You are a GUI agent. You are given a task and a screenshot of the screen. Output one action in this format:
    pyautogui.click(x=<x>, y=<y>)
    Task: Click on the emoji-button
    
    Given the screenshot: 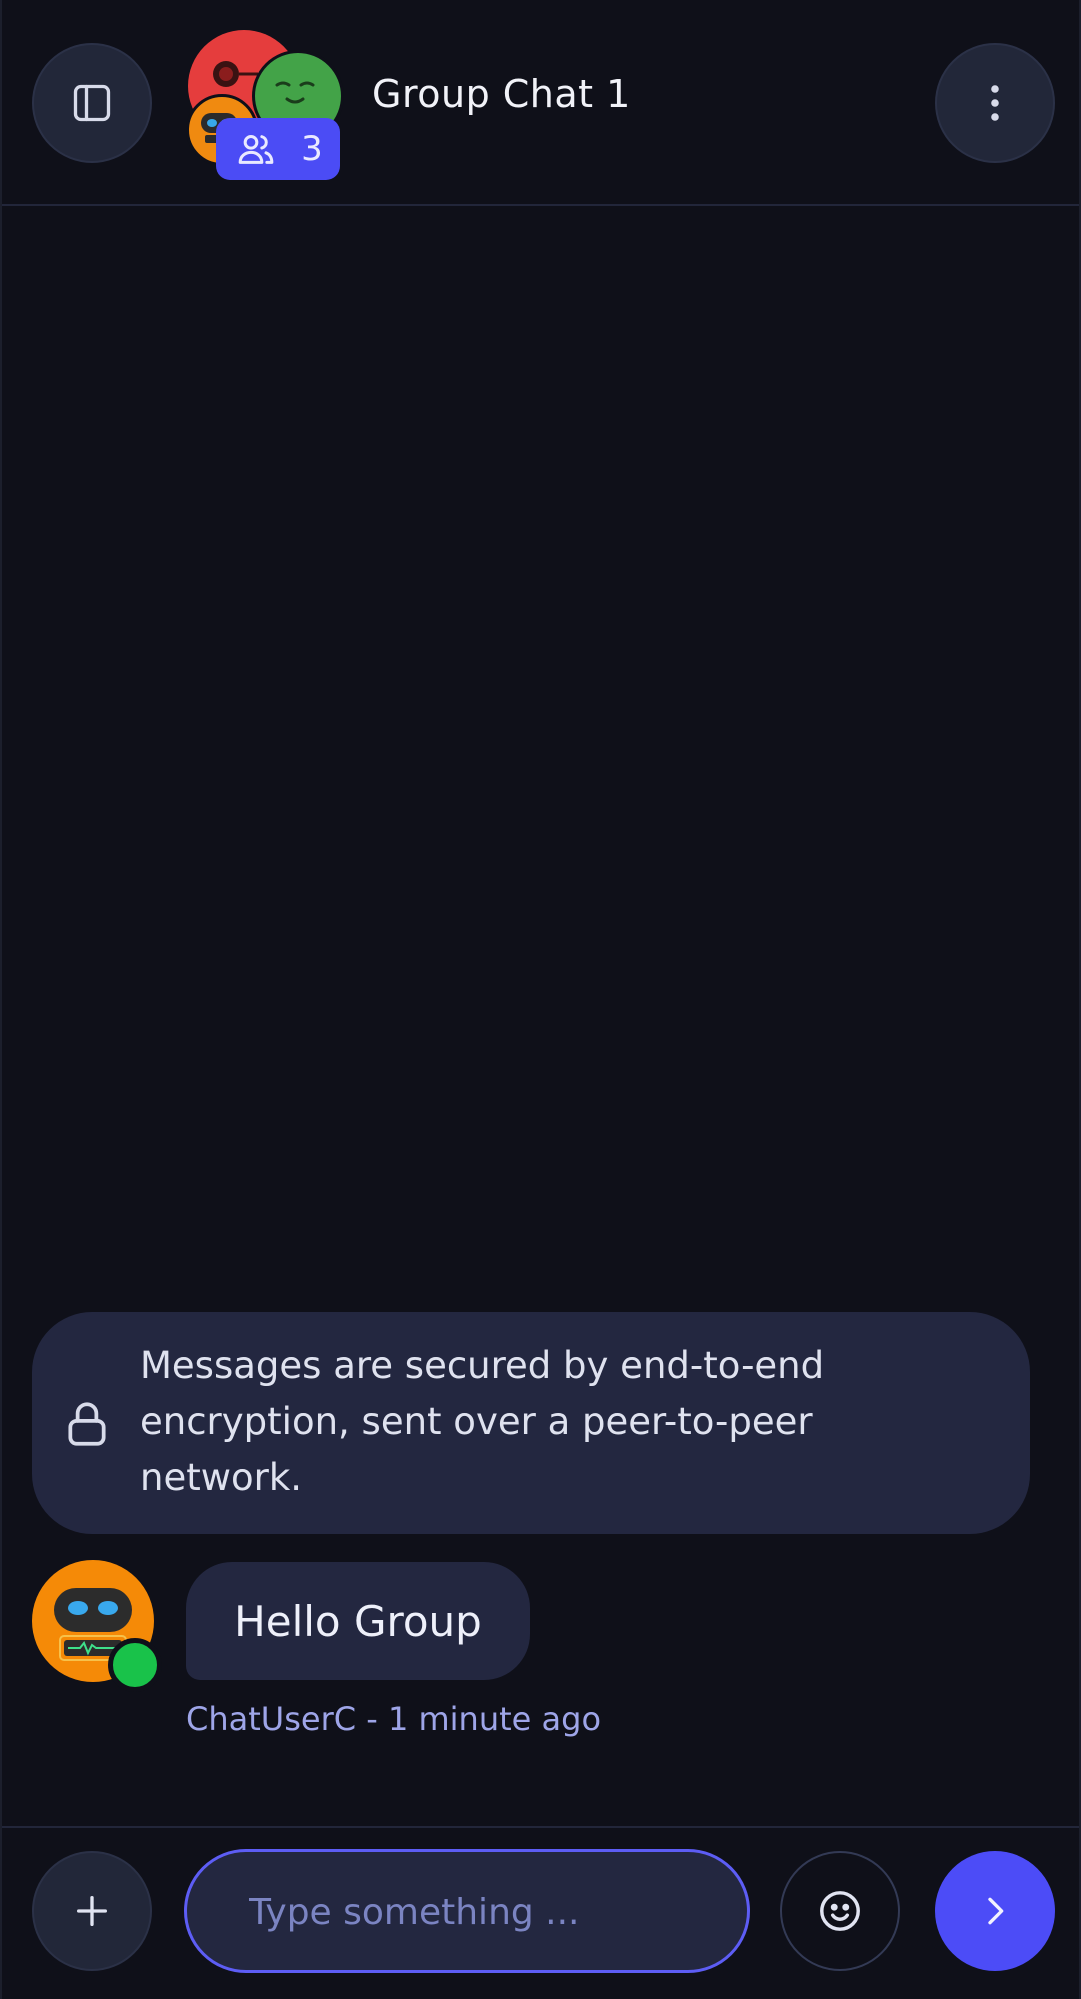 What is the action you would take?
    pyautogui.click(x=840, y=1911)
    